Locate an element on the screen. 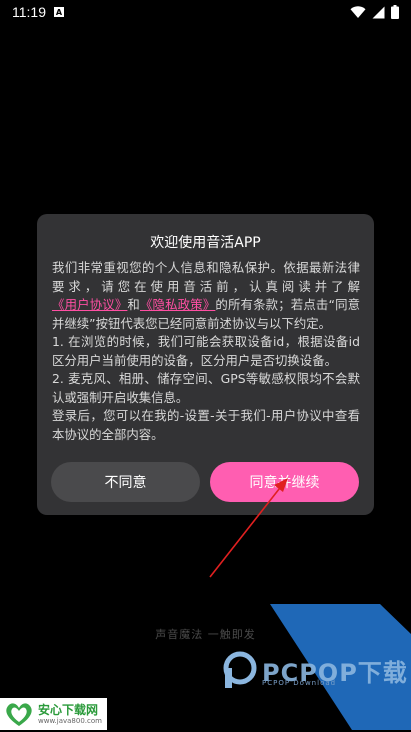 The width and height of the screenshot is (411, 732). anxin-logo-icon is located at coordinates (19, 714).